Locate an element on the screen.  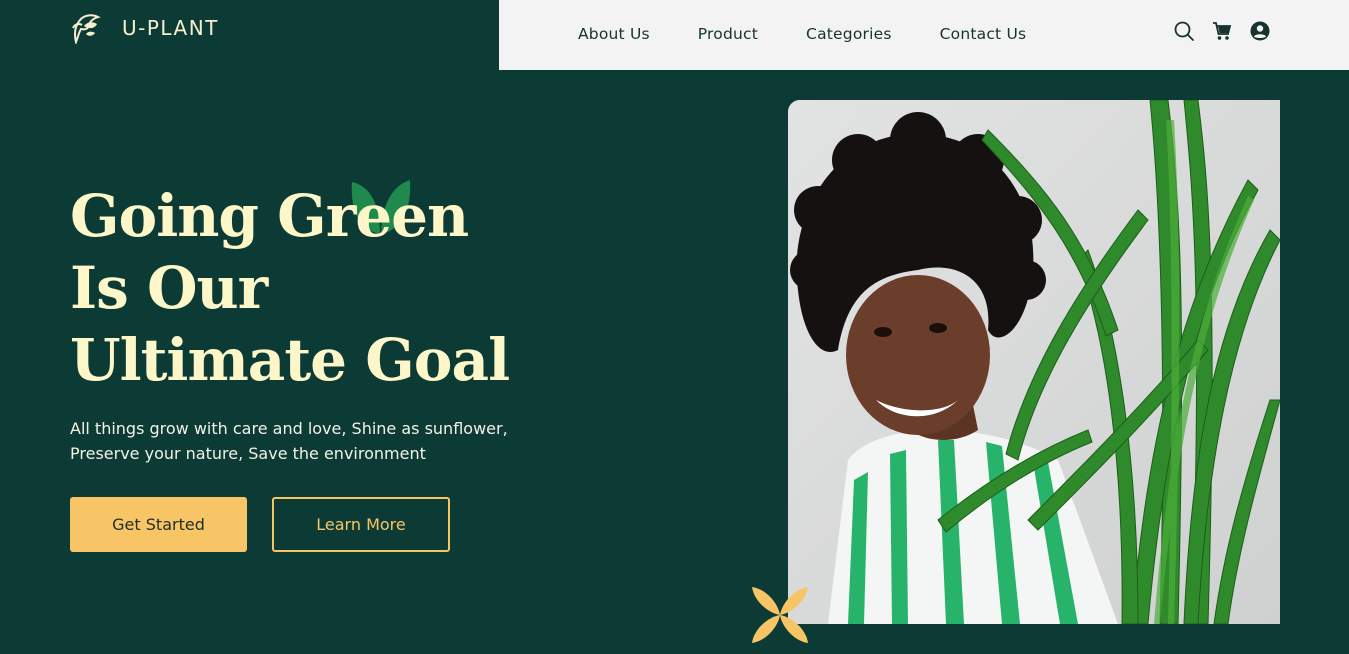
cart-icon is located at coordinates (1222, 31).